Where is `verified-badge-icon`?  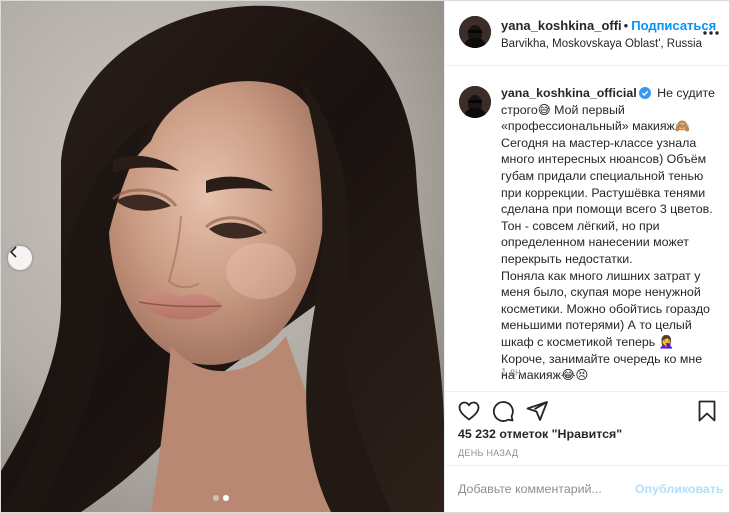
verified-badge-icon is located at coordinates (644, 93).